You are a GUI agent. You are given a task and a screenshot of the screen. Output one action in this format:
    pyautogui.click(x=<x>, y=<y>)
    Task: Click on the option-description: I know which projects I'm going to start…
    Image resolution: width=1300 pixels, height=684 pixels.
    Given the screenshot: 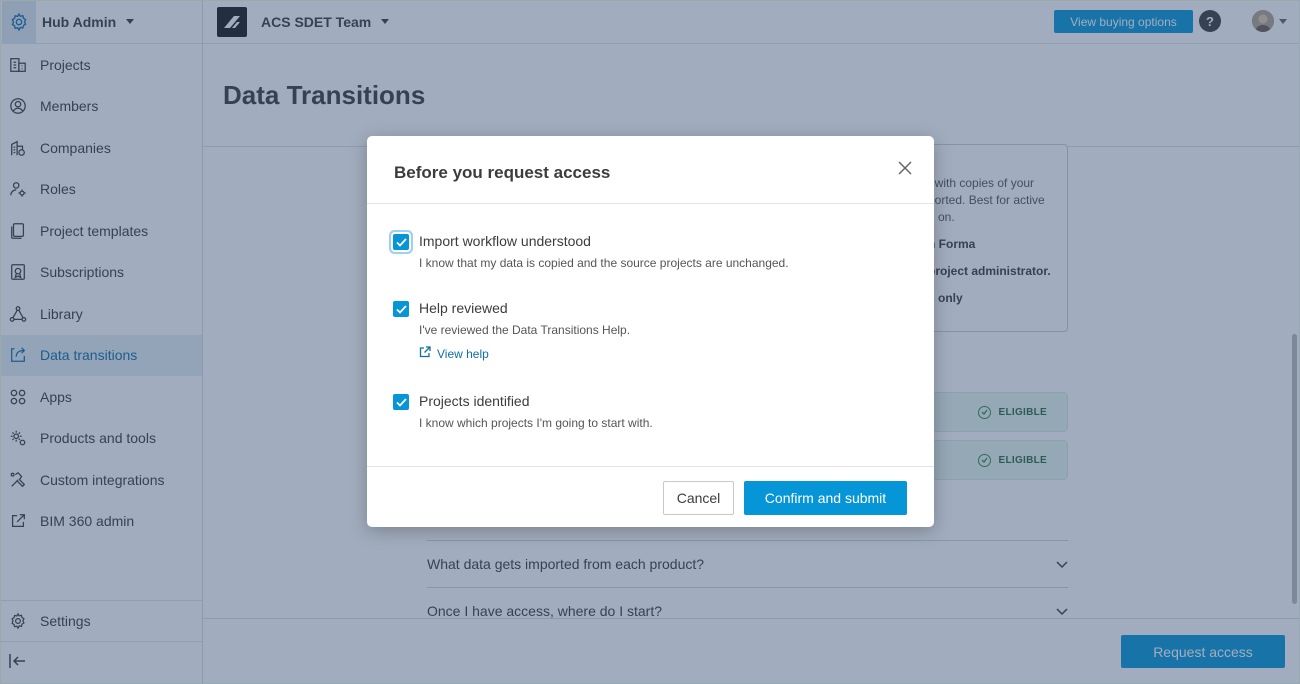 What is the action you would take?
    pyautogui.click(x=536, y=423)
    